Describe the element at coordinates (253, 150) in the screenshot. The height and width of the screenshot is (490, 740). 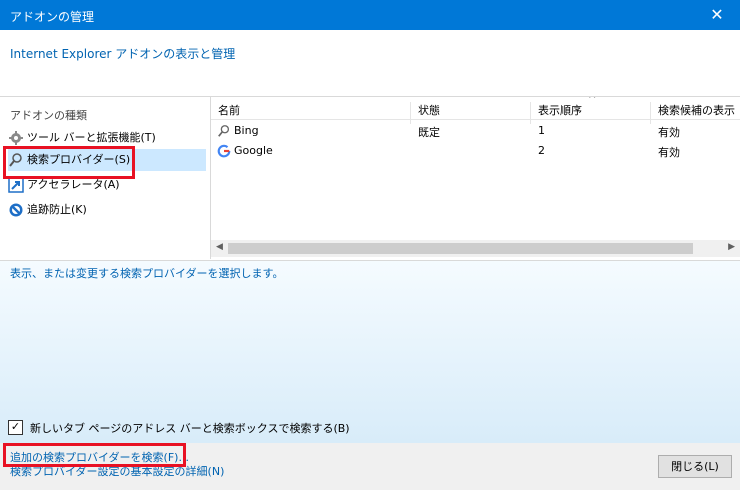
I see `provider-name: Google` at that location.